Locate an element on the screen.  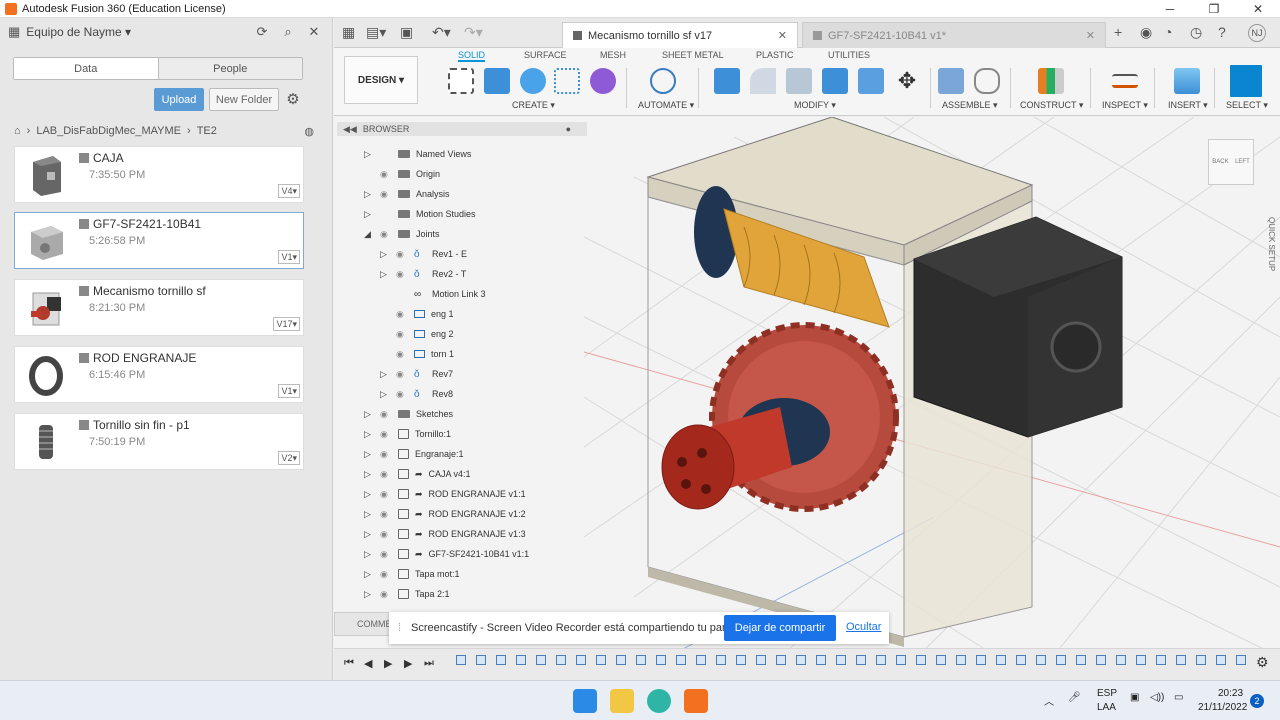
go-to-end-icon: ⏭ is located at coordinates (429, 663).